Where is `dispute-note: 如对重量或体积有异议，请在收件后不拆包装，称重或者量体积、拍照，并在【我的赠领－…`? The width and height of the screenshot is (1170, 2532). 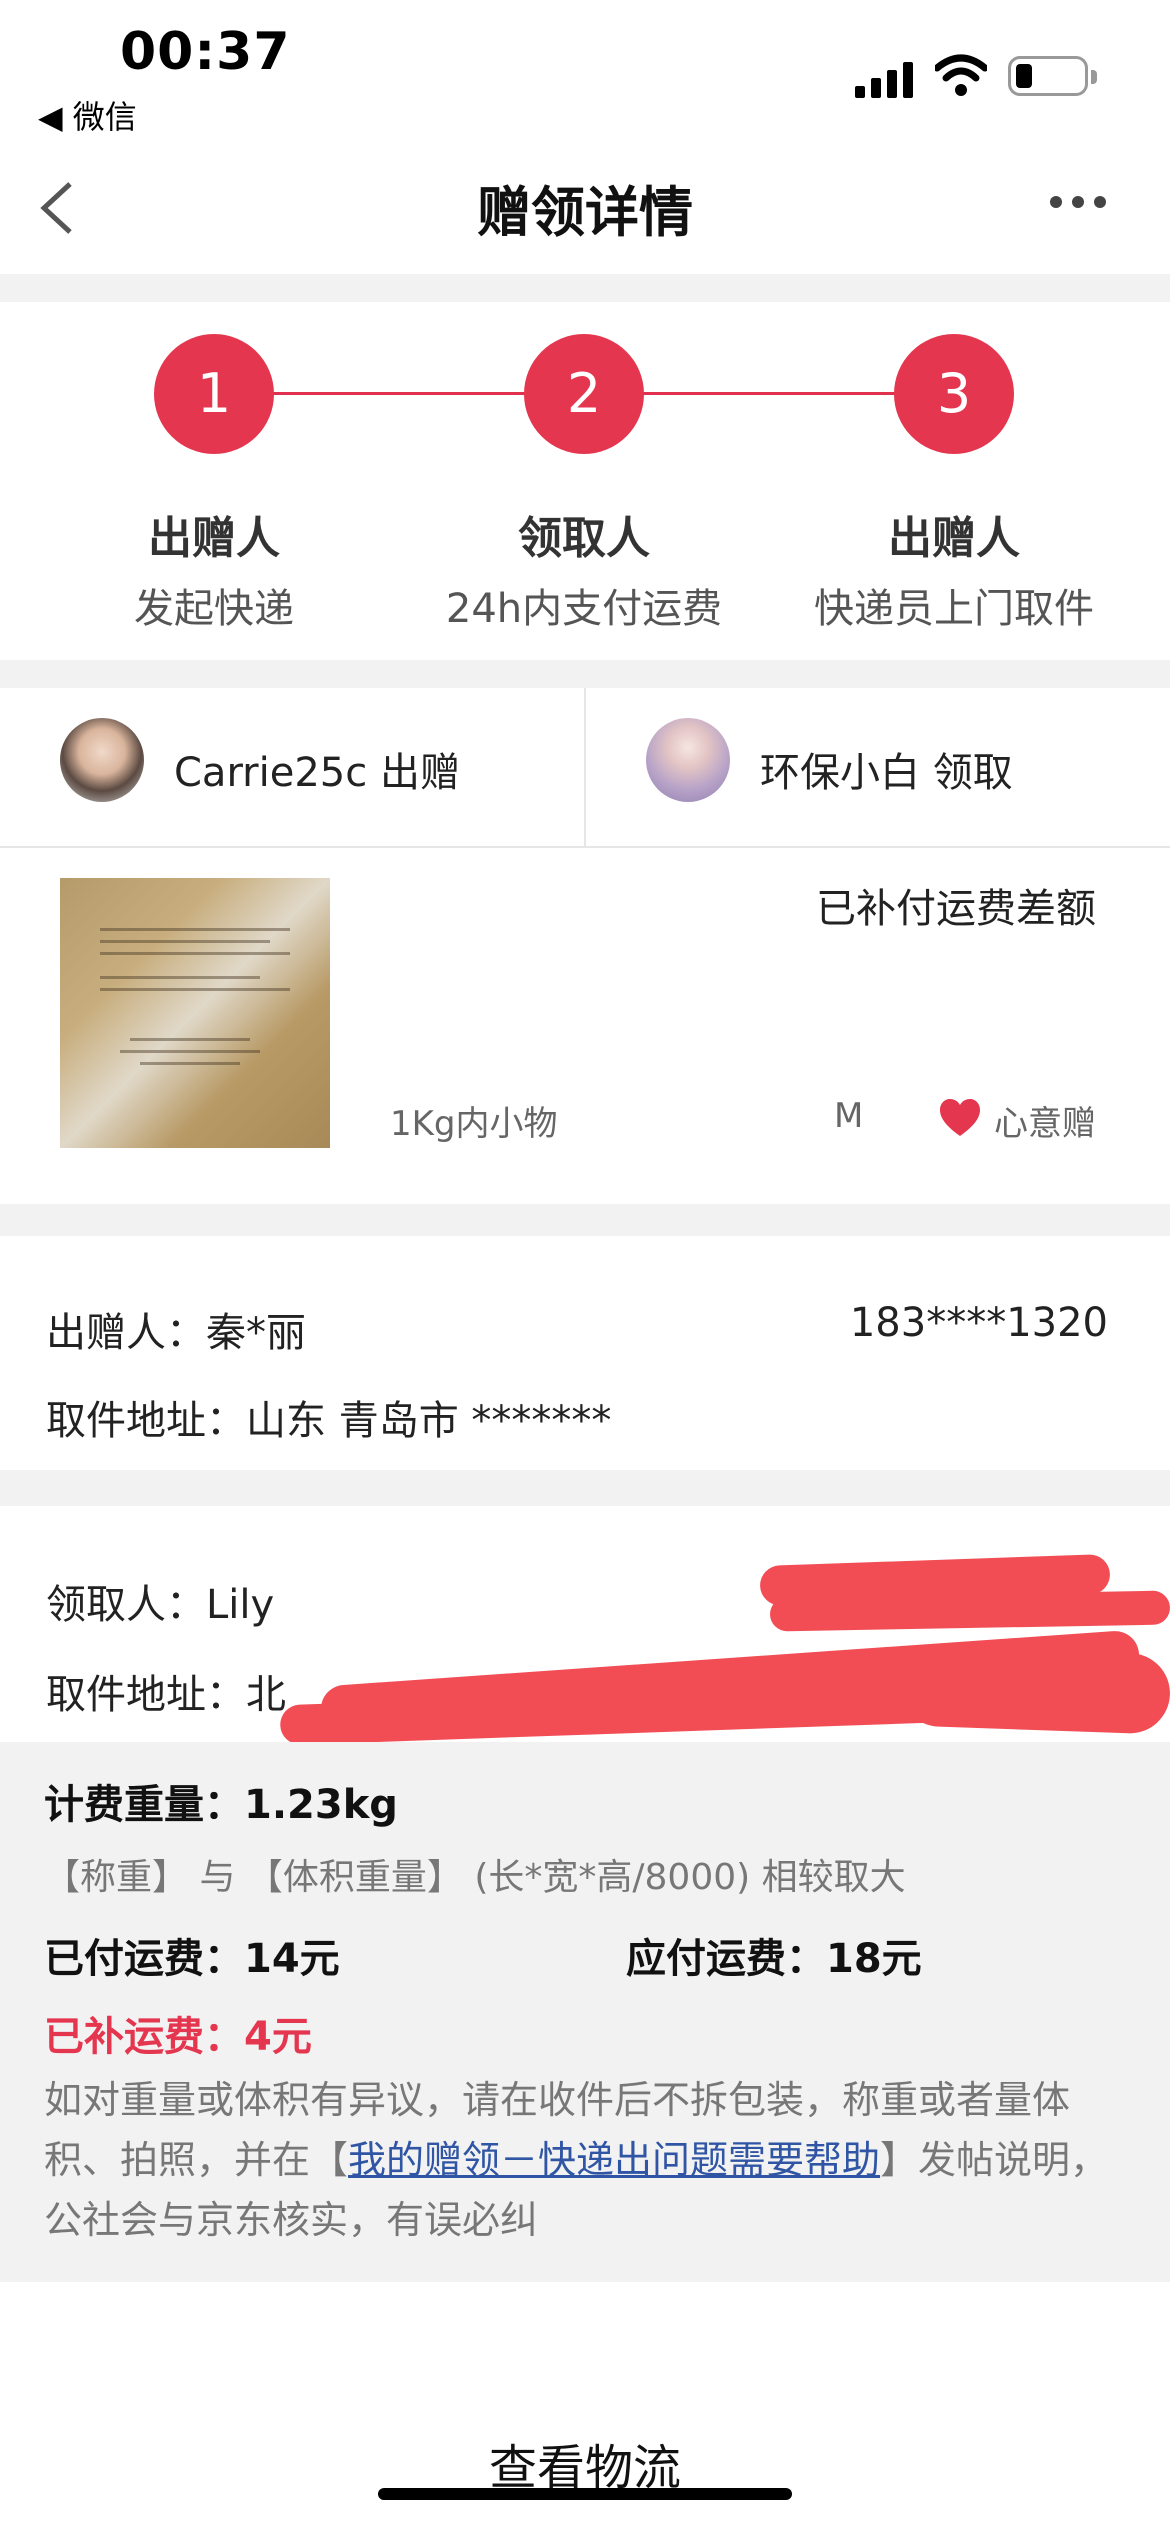 dispute-note: 如对重量或体积有异议，请在收件后不拆包装，称重或者量体积、拍照，并在【我的赠领－… is located at coordinates (584, 2160).